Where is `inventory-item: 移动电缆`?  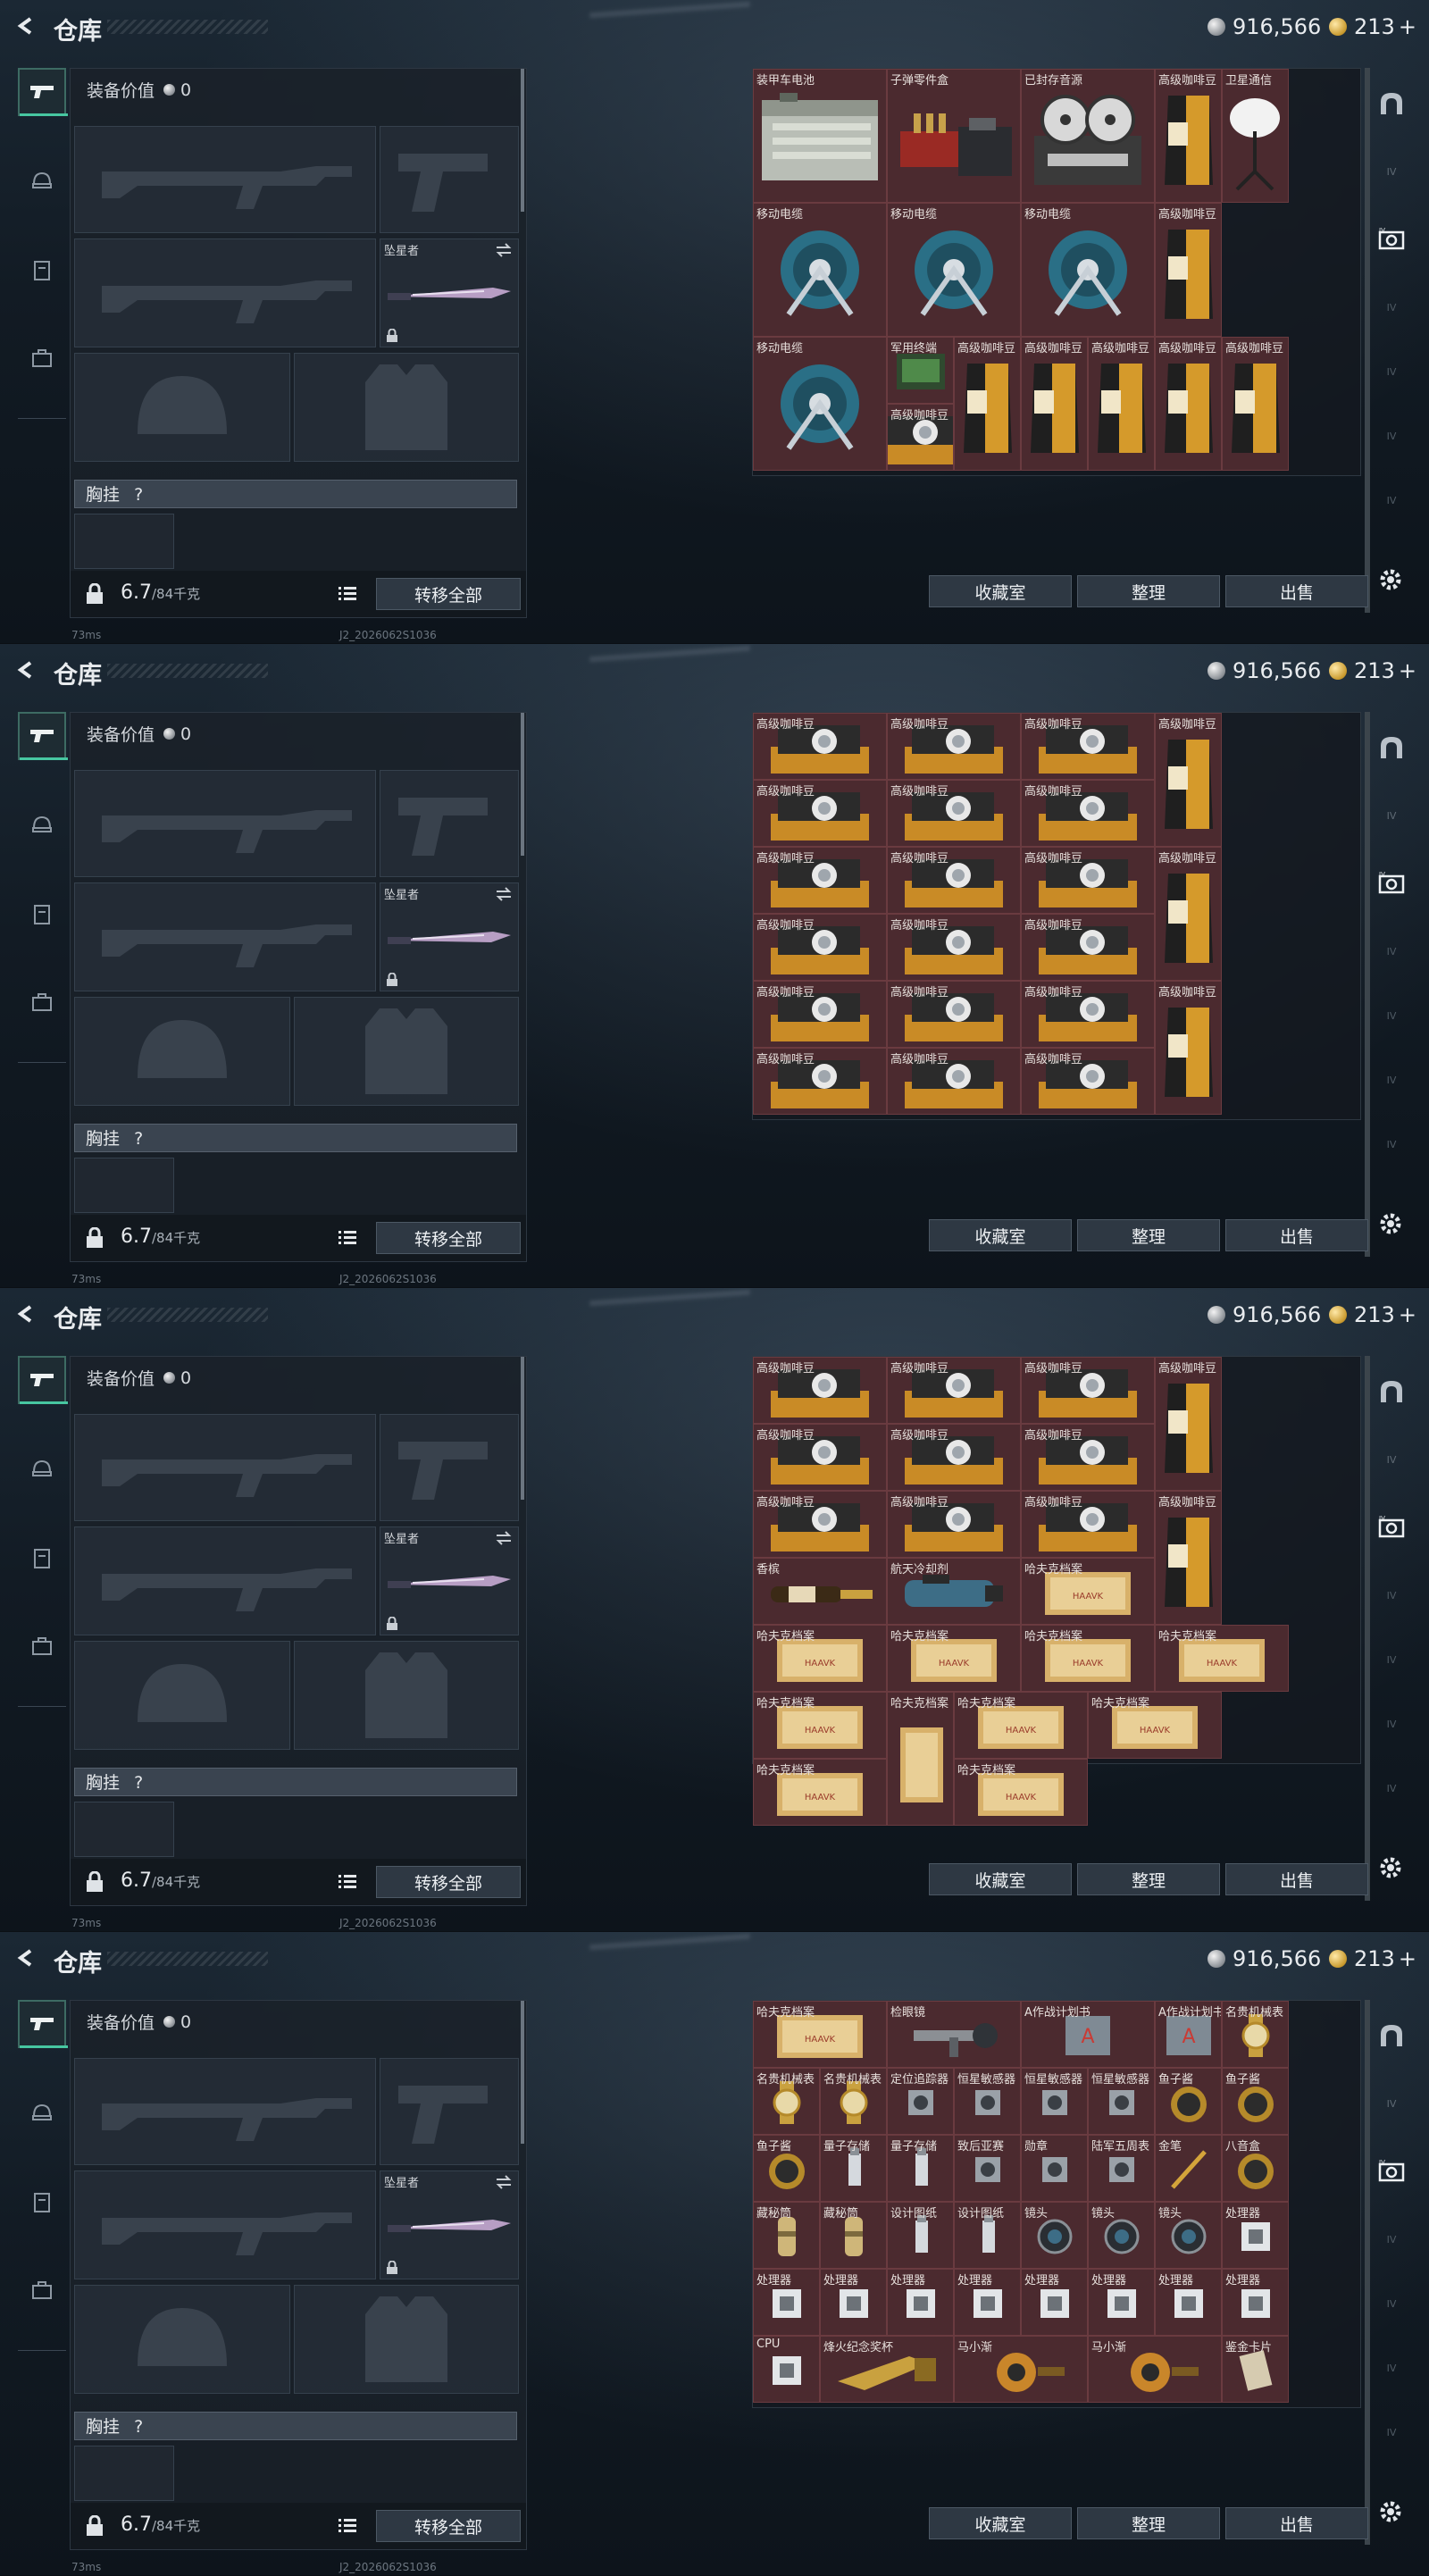 inventory-item: 移动电缆 is located at coordinates (1088, 270).